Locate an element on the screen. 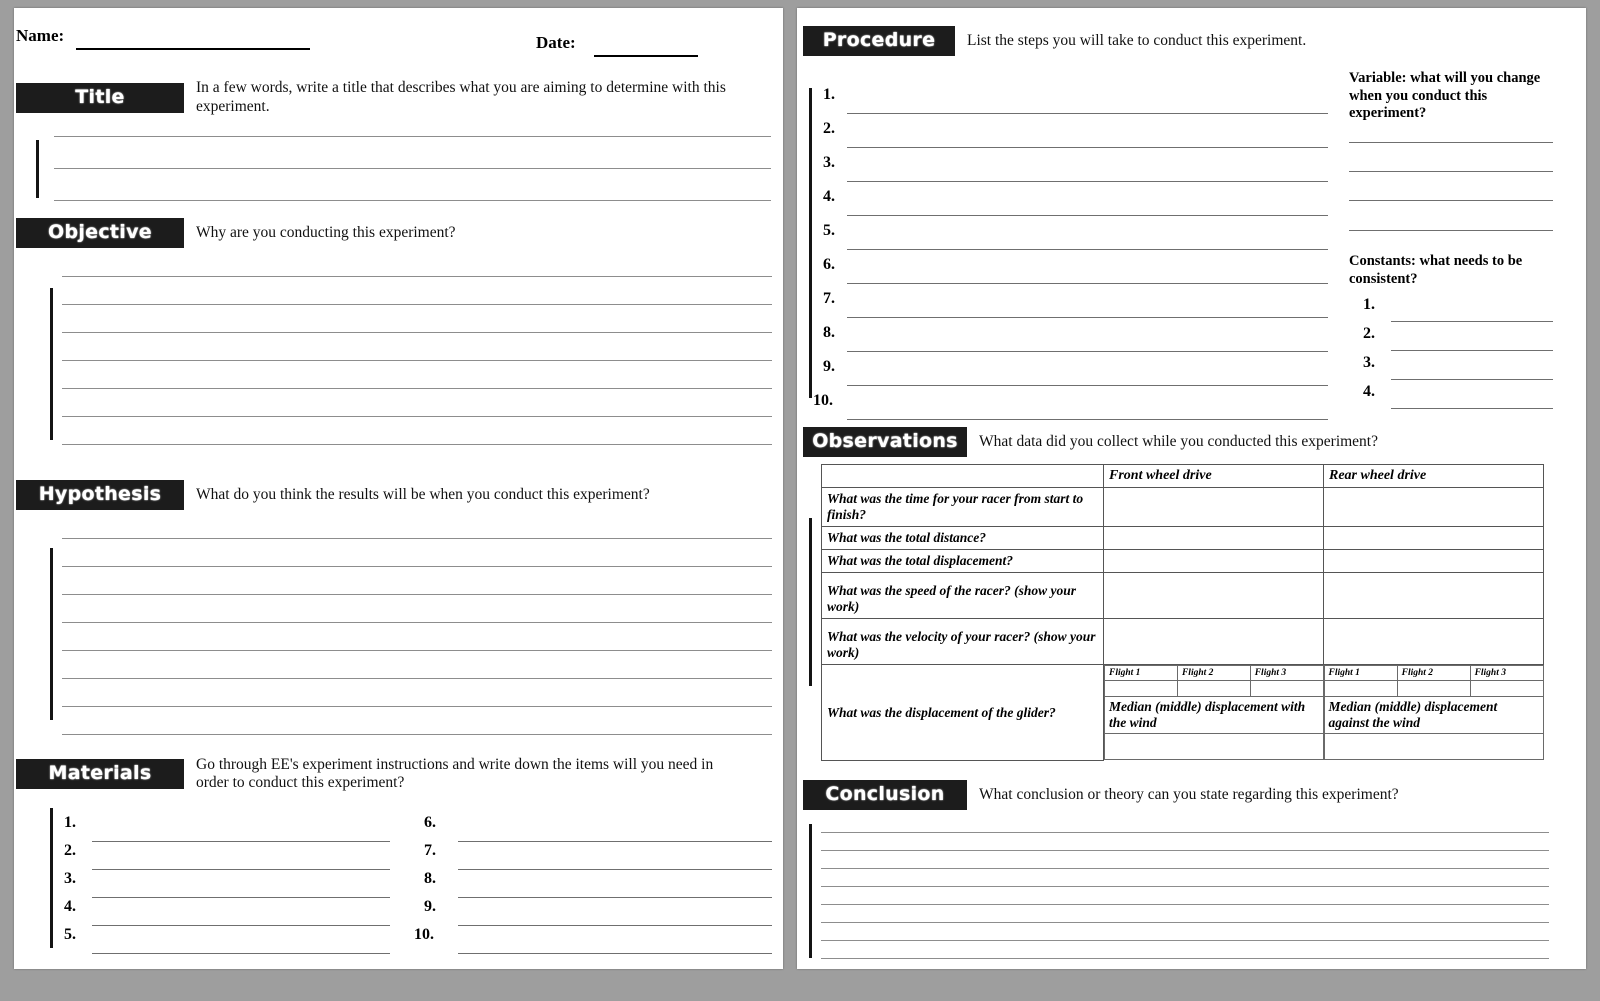 The height and width of the screenshot is (1001, 1600). material-item: 4. is located at coordinates (229, 912).